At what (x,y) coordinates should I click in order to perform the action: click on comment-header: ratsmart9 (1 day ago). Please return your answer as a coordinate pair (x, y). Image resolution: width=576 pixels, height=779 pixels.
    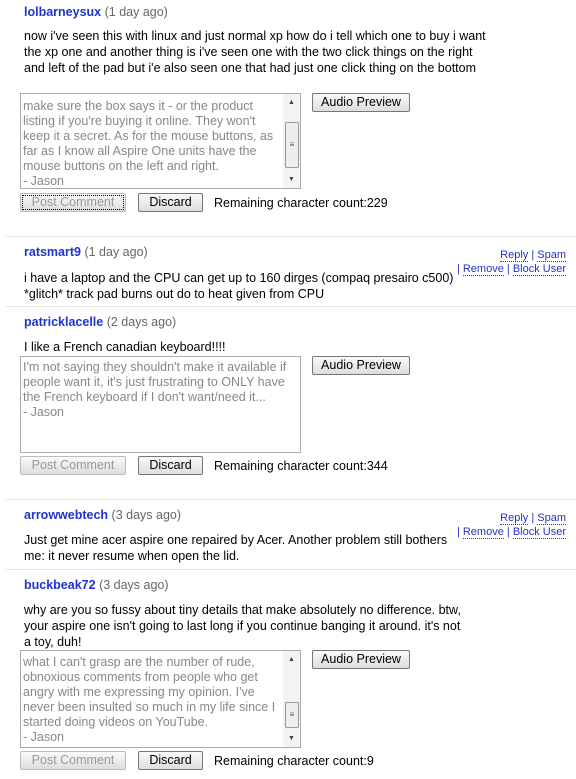
    Looking at the image, I should click on (86, 252).